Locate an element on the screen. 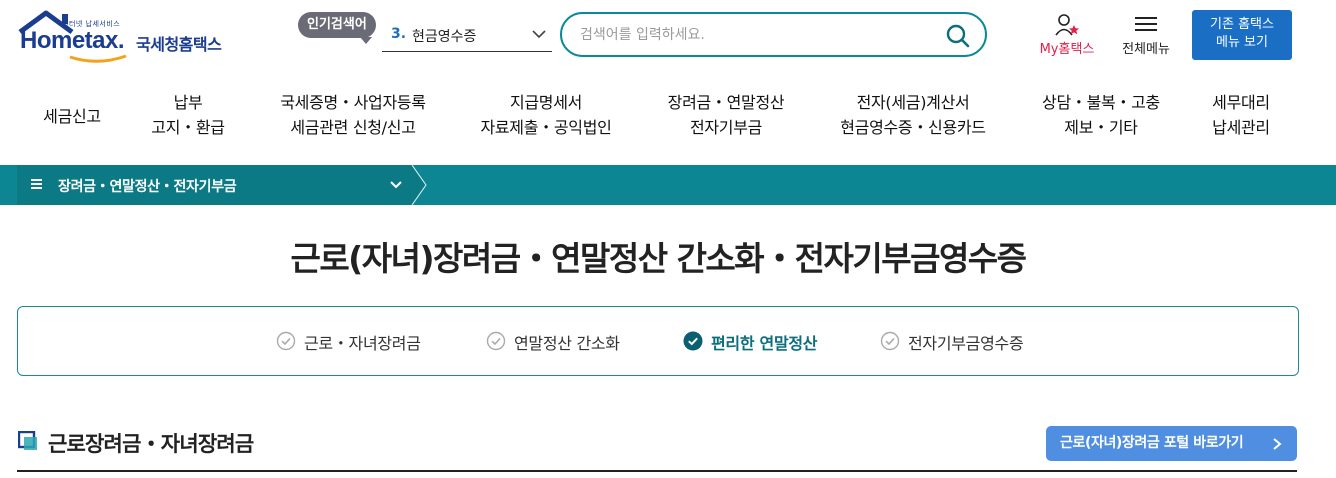  service-tabs: 근로・자녀장려금 연말정산 간소화 편리한 연말정산 전자기부금영수증 is located at coordinates (658, 341).